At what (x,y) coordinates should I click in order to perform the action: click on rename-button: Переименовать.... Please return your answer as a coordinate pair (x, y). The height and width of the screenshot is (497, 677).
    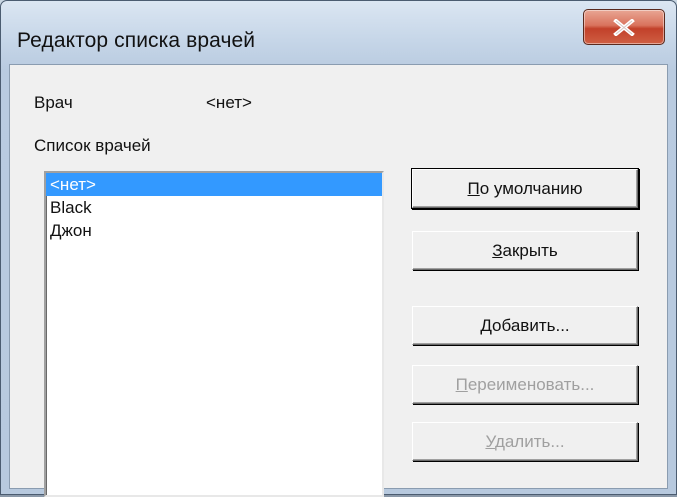
    Looking at the image, I should click on (525, 384).